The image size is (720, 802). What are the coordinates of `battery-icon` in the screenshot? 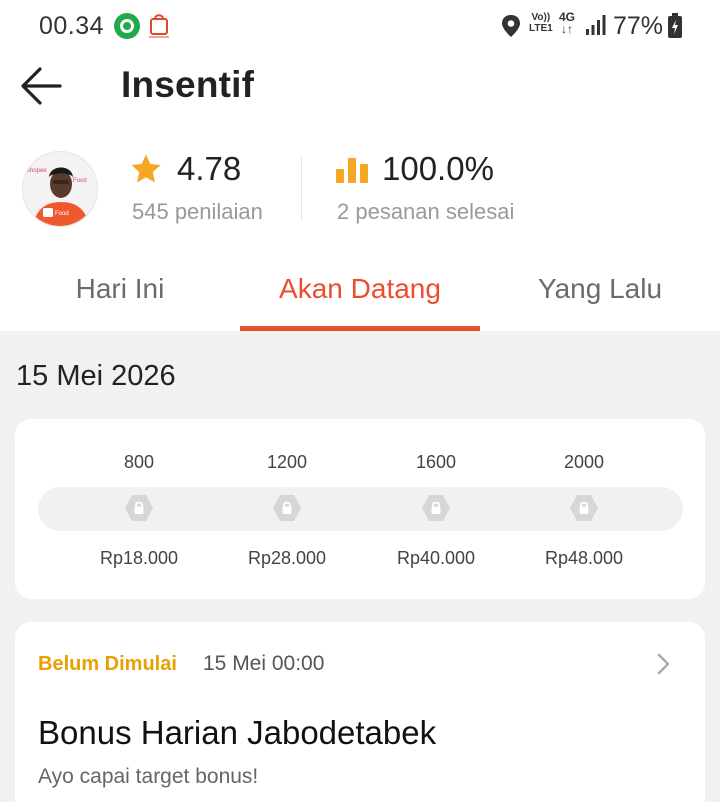 It's located at (675, 25).